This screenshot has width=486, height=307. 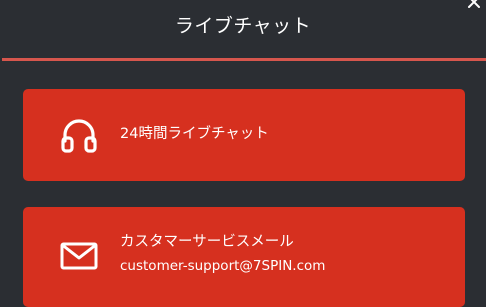 What do you see at coordinates (222, 266) in the screenshot?
I see `support-email-address: customer-support@7SPIN.com` at bounding box center [222, 266].